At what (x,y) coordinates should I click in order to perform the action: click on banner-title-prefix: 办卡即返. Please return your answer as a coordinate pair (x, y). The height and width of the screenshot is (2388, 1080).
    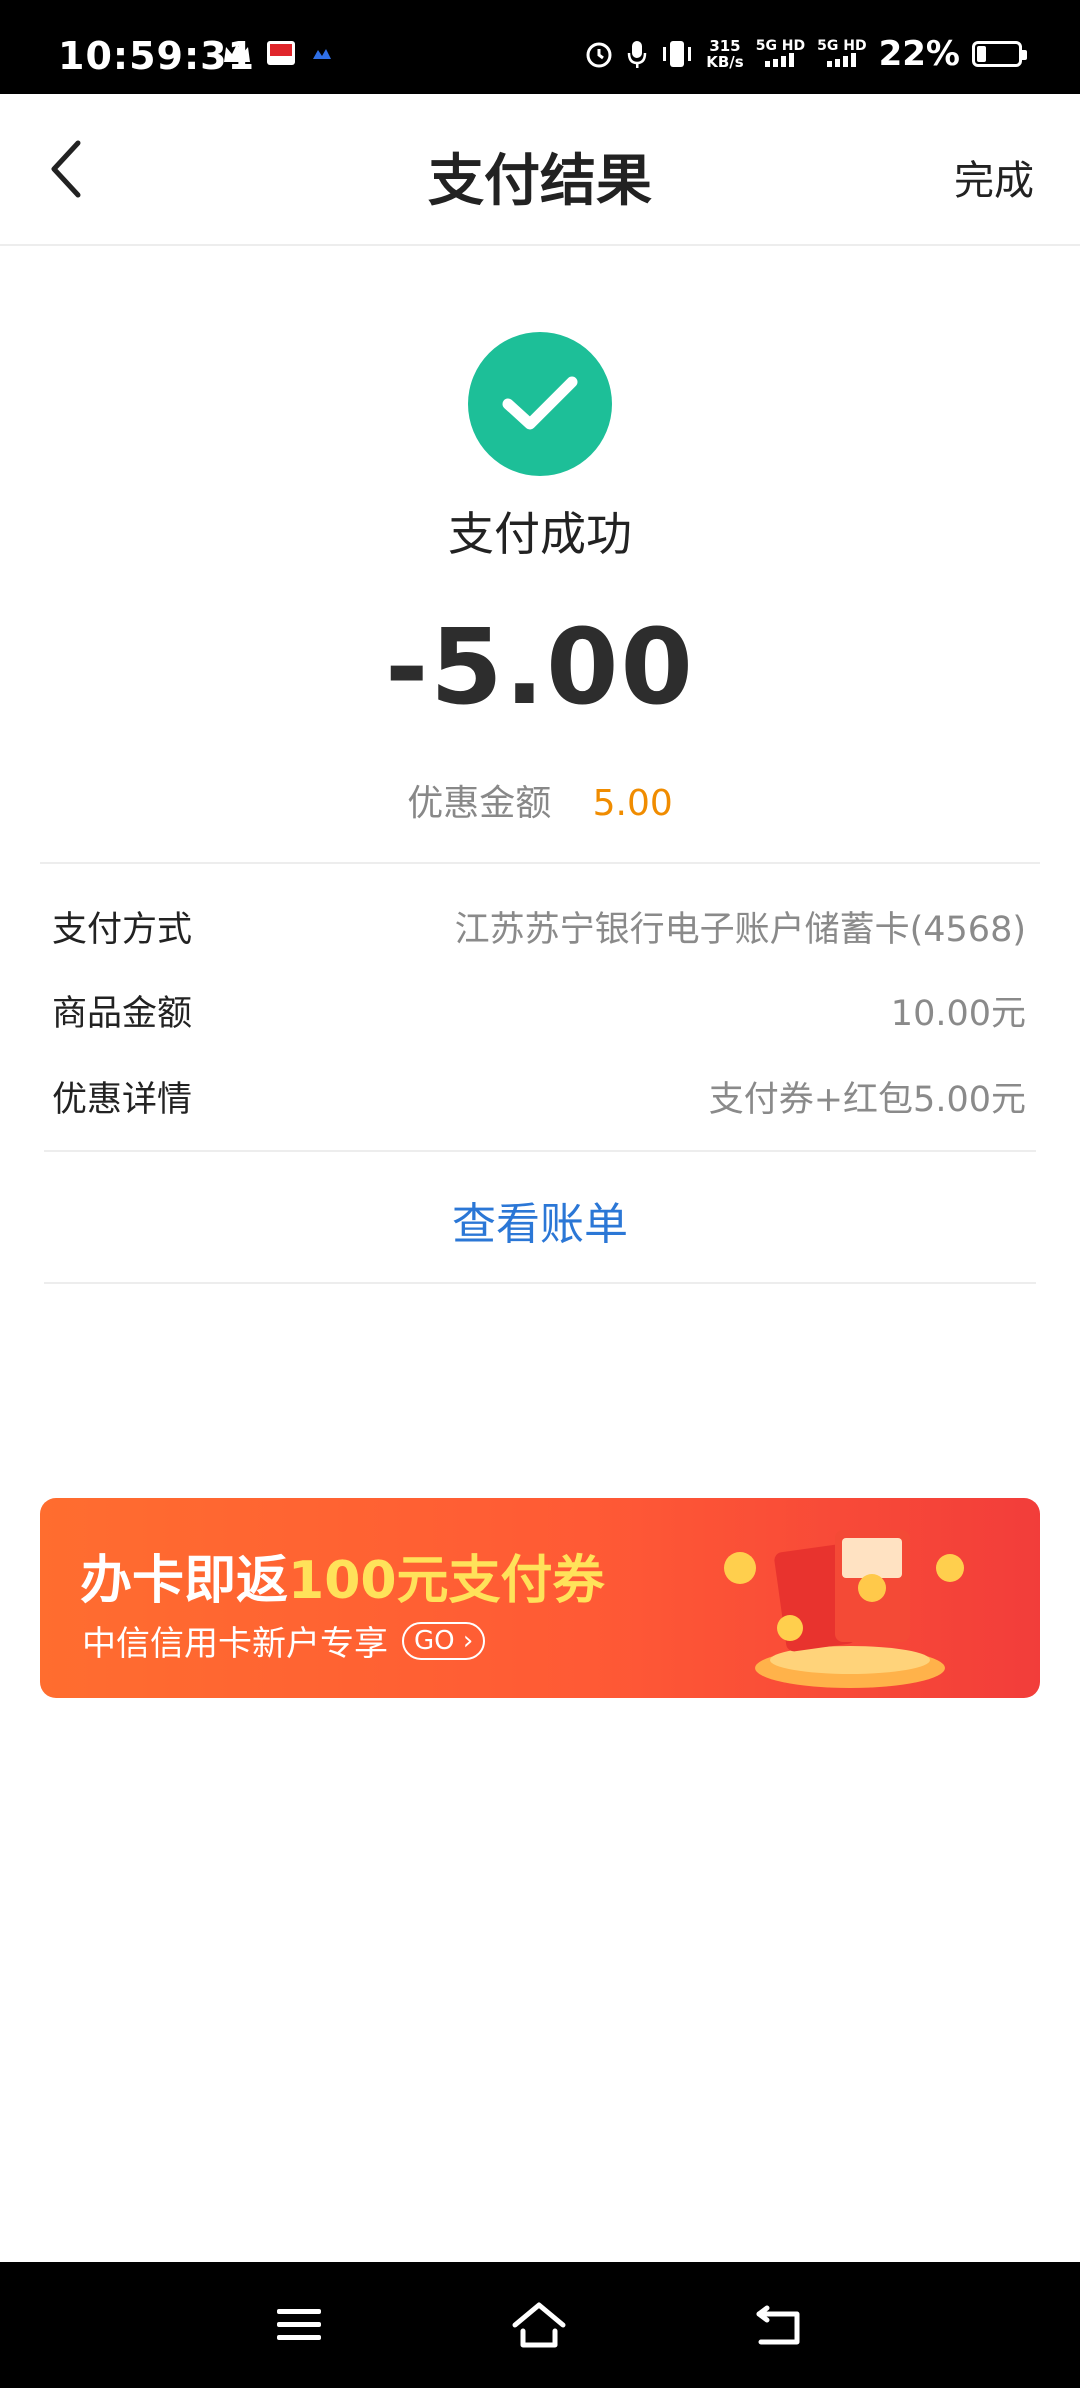
    Looking at the image, I should click on (184, 1581).